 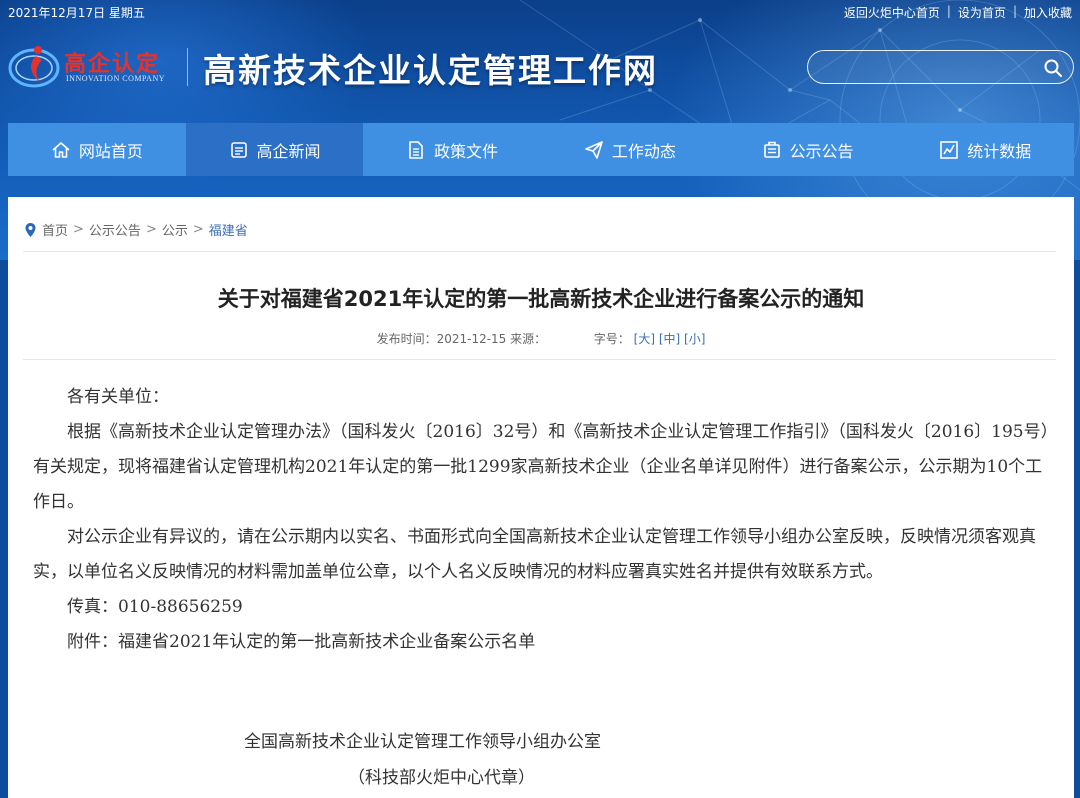 What do you see at coordinates (949, 149) in the screenshot?
I see `chart-icon` at bounding box center [949, 149].